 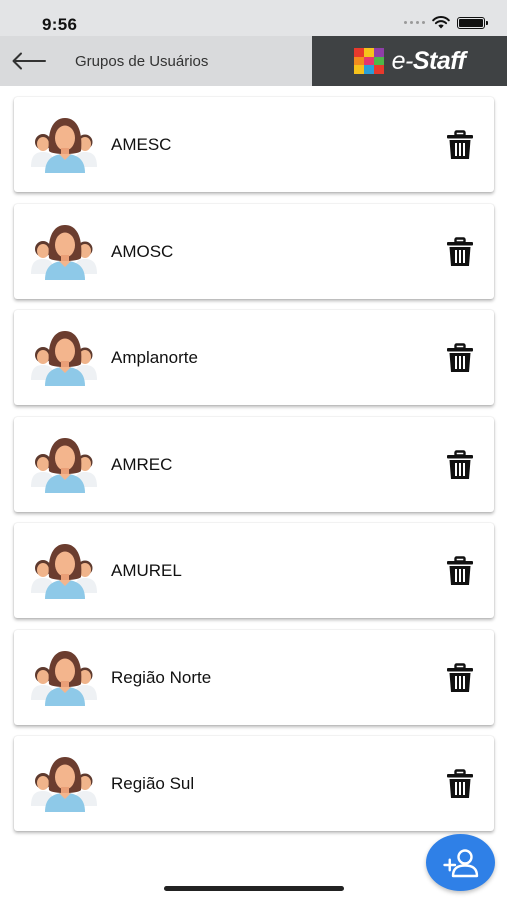 I want to click on page-title: Grupos de Usuários, so click(x=142, y=61).